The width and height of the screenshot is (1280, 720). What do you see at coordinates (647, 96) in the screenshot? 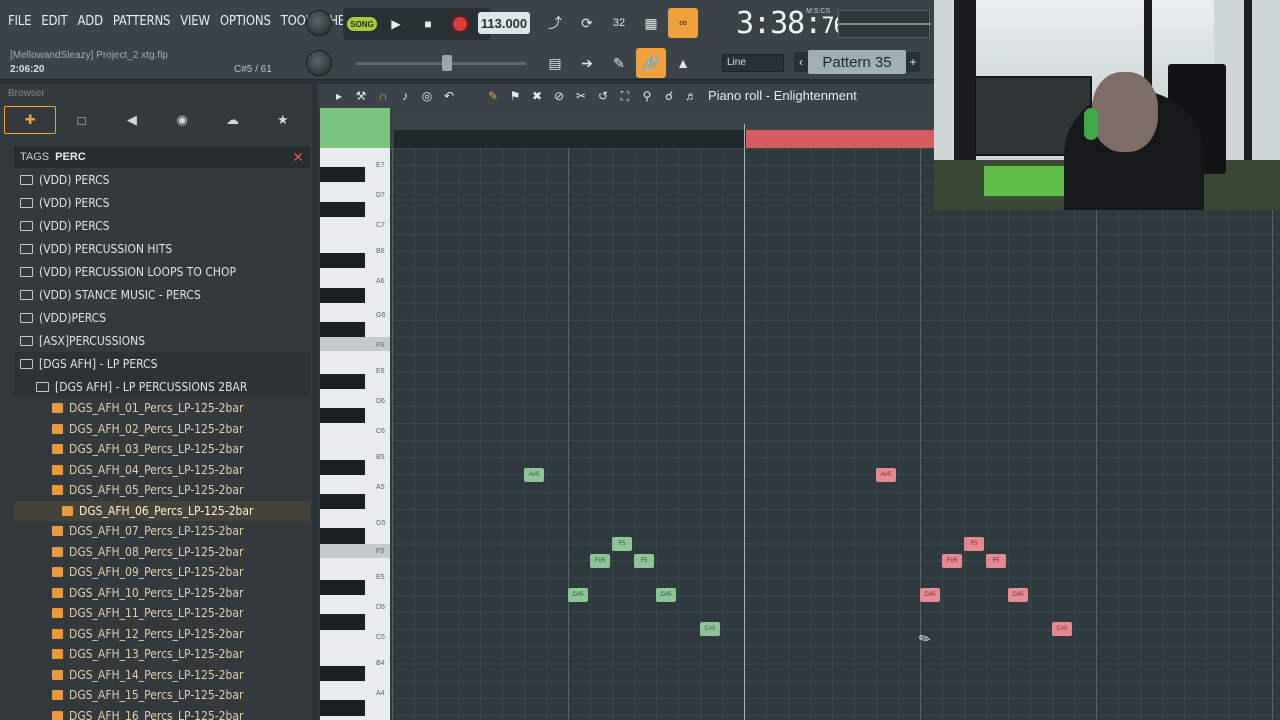
I see `zoom-icon: ⚲` at bounding box center [647, 96].